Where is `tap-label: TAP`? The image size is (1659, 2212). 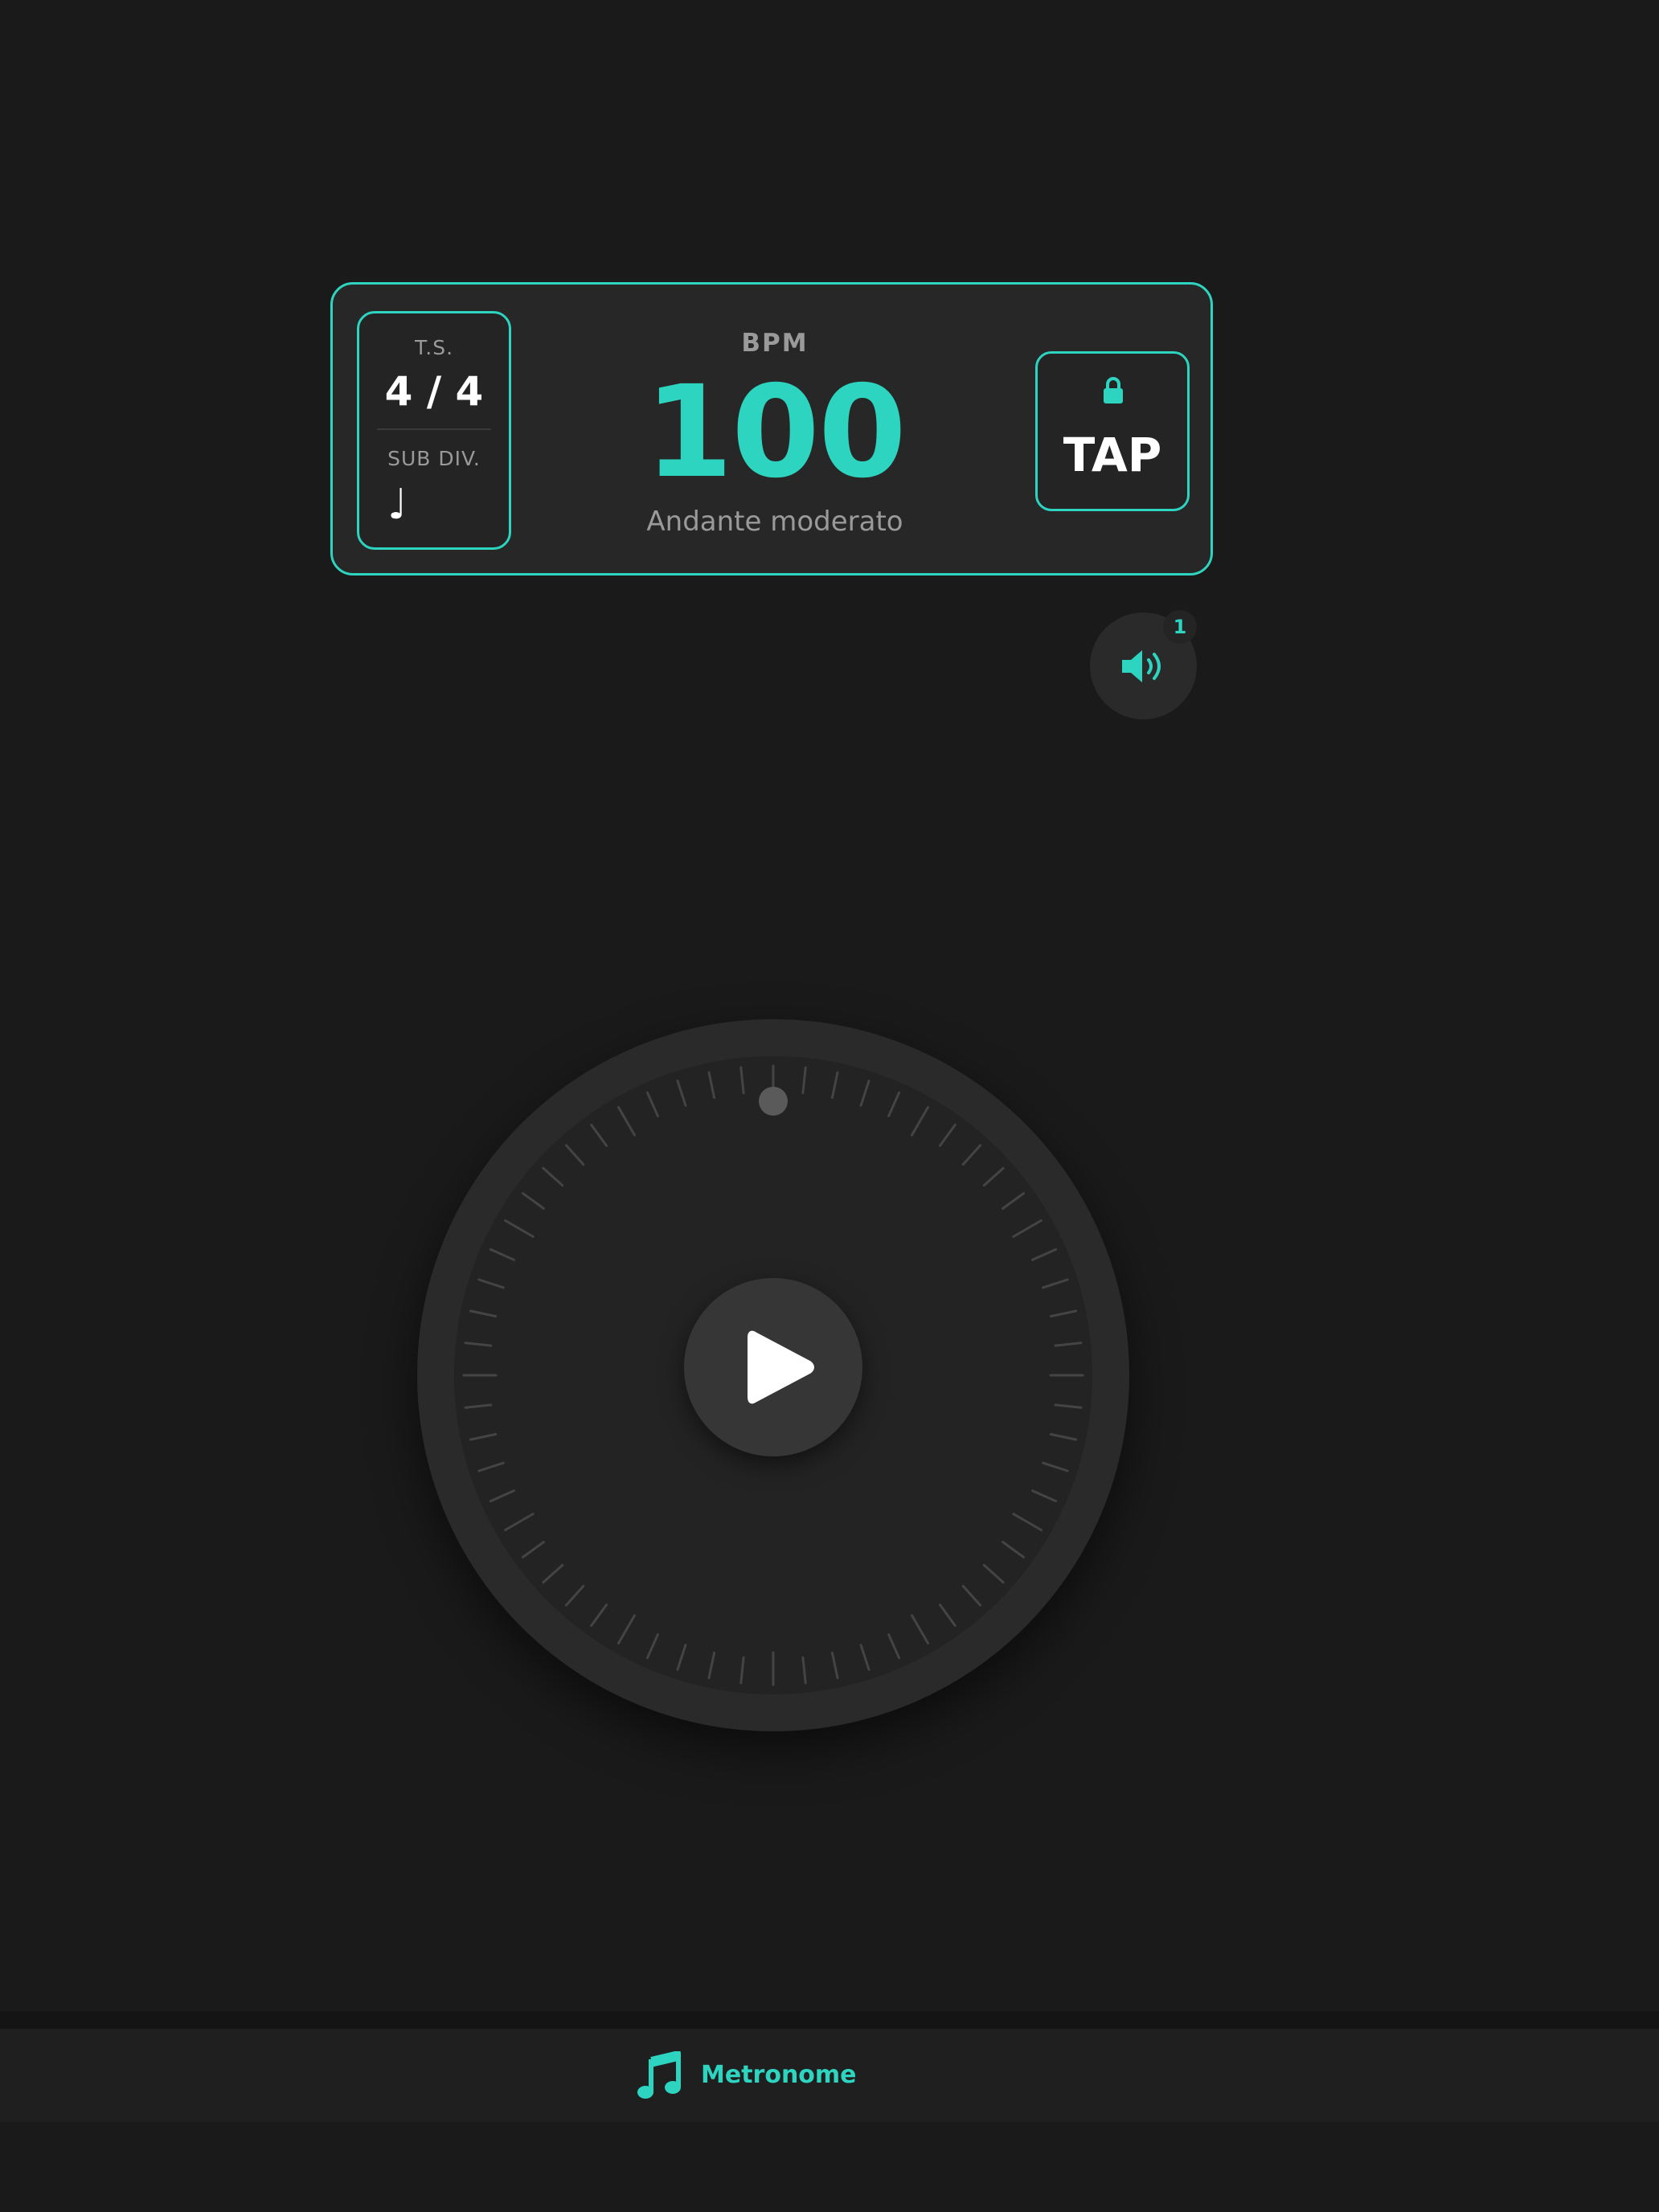 tap-label: TAP is located at coordinates (1112, 455).